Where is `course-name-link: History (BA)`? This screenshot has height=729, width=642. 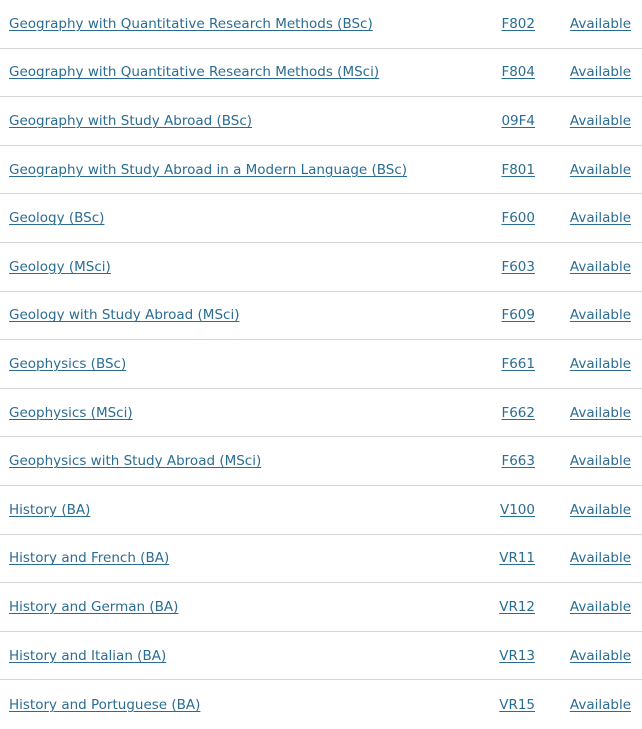 course-name-link: History (BA) is located at coordinates (49, 510).